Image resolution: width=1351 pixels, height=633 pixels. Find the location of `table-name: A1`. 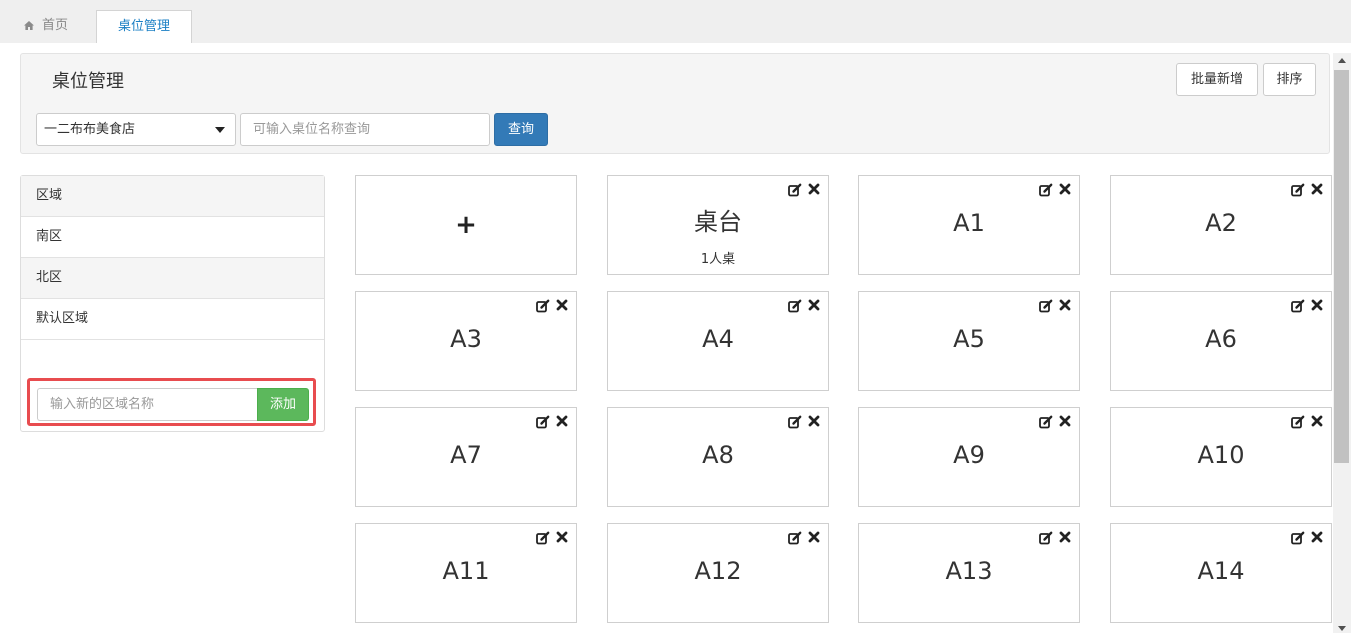

table-name: A1 is located at coordinates (969, 223).